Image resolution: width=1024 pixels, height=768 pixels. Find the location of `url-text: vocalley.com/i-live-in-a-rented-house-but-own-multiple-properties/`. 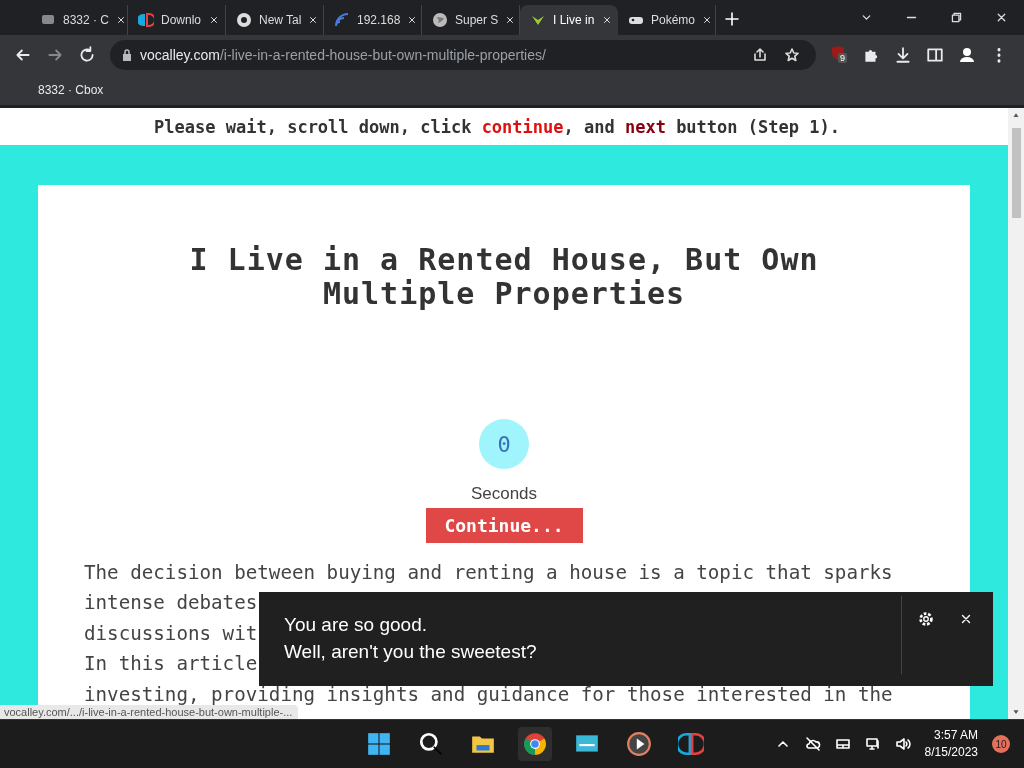

url-text: vocalley.com/i-live-in-a-rented-house-but-own-multiple-properties/ is located at coordinates (343, 55).